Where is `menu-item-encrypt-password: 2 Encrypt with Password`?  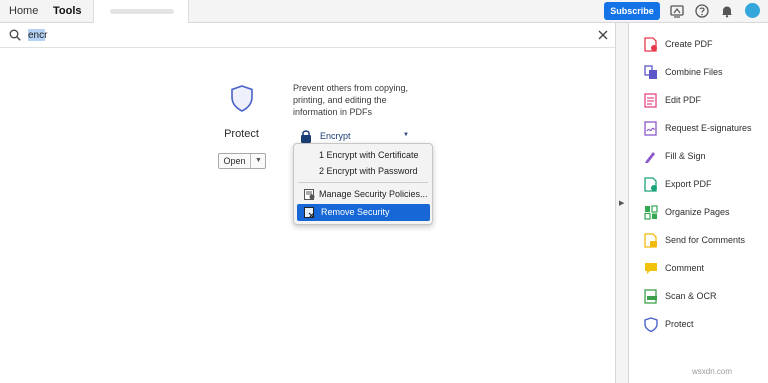
menu-item-encrypt-password: 2 Encrypt with Password is located at coordinates (363, 171).